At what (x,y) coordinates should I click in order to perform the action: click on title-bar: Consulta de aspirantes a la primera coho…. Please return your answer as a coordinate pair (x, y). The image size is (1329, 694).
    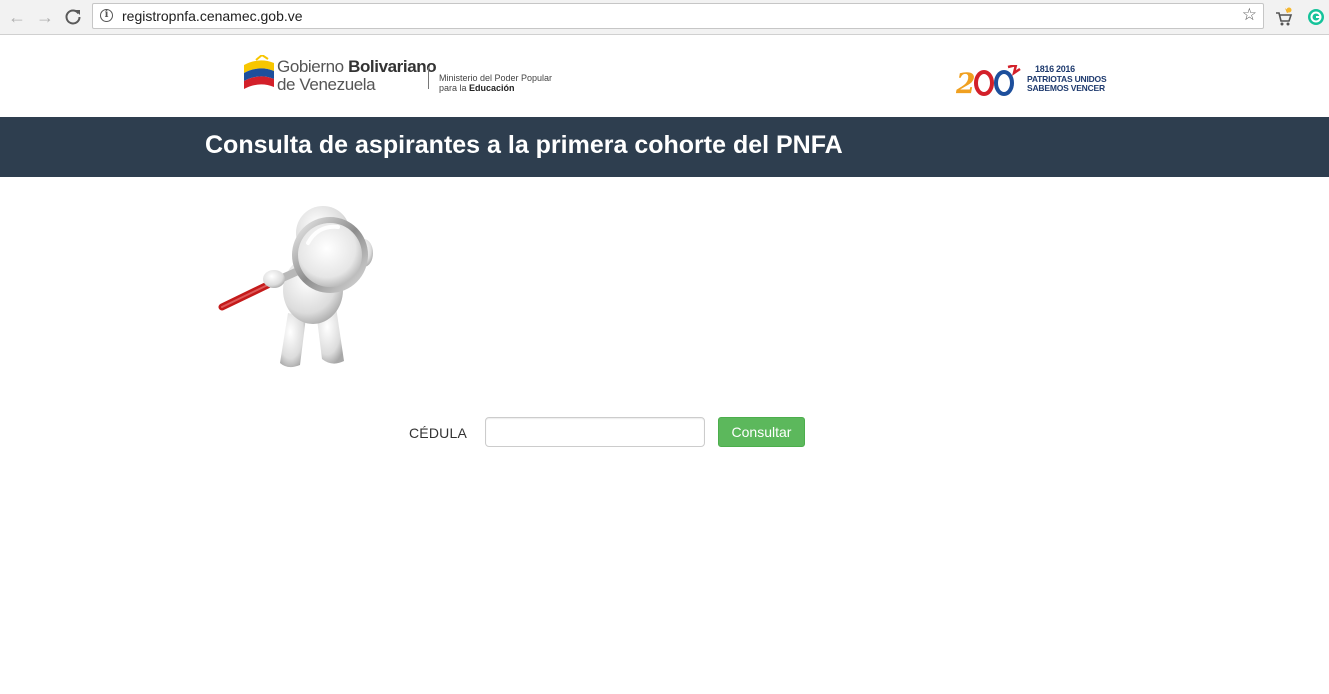
    Looking at the image, I should click on (664, 147).